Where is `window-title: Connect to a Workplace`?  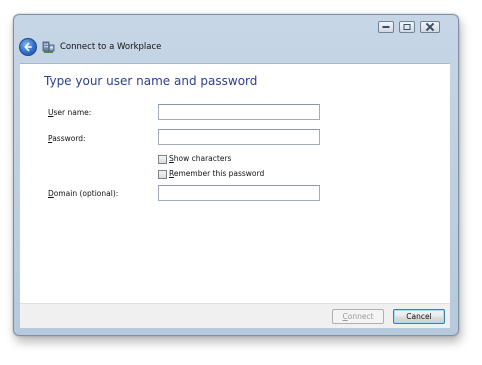 window-title: Connect to a Workplace is located at coordinates (111, 47).